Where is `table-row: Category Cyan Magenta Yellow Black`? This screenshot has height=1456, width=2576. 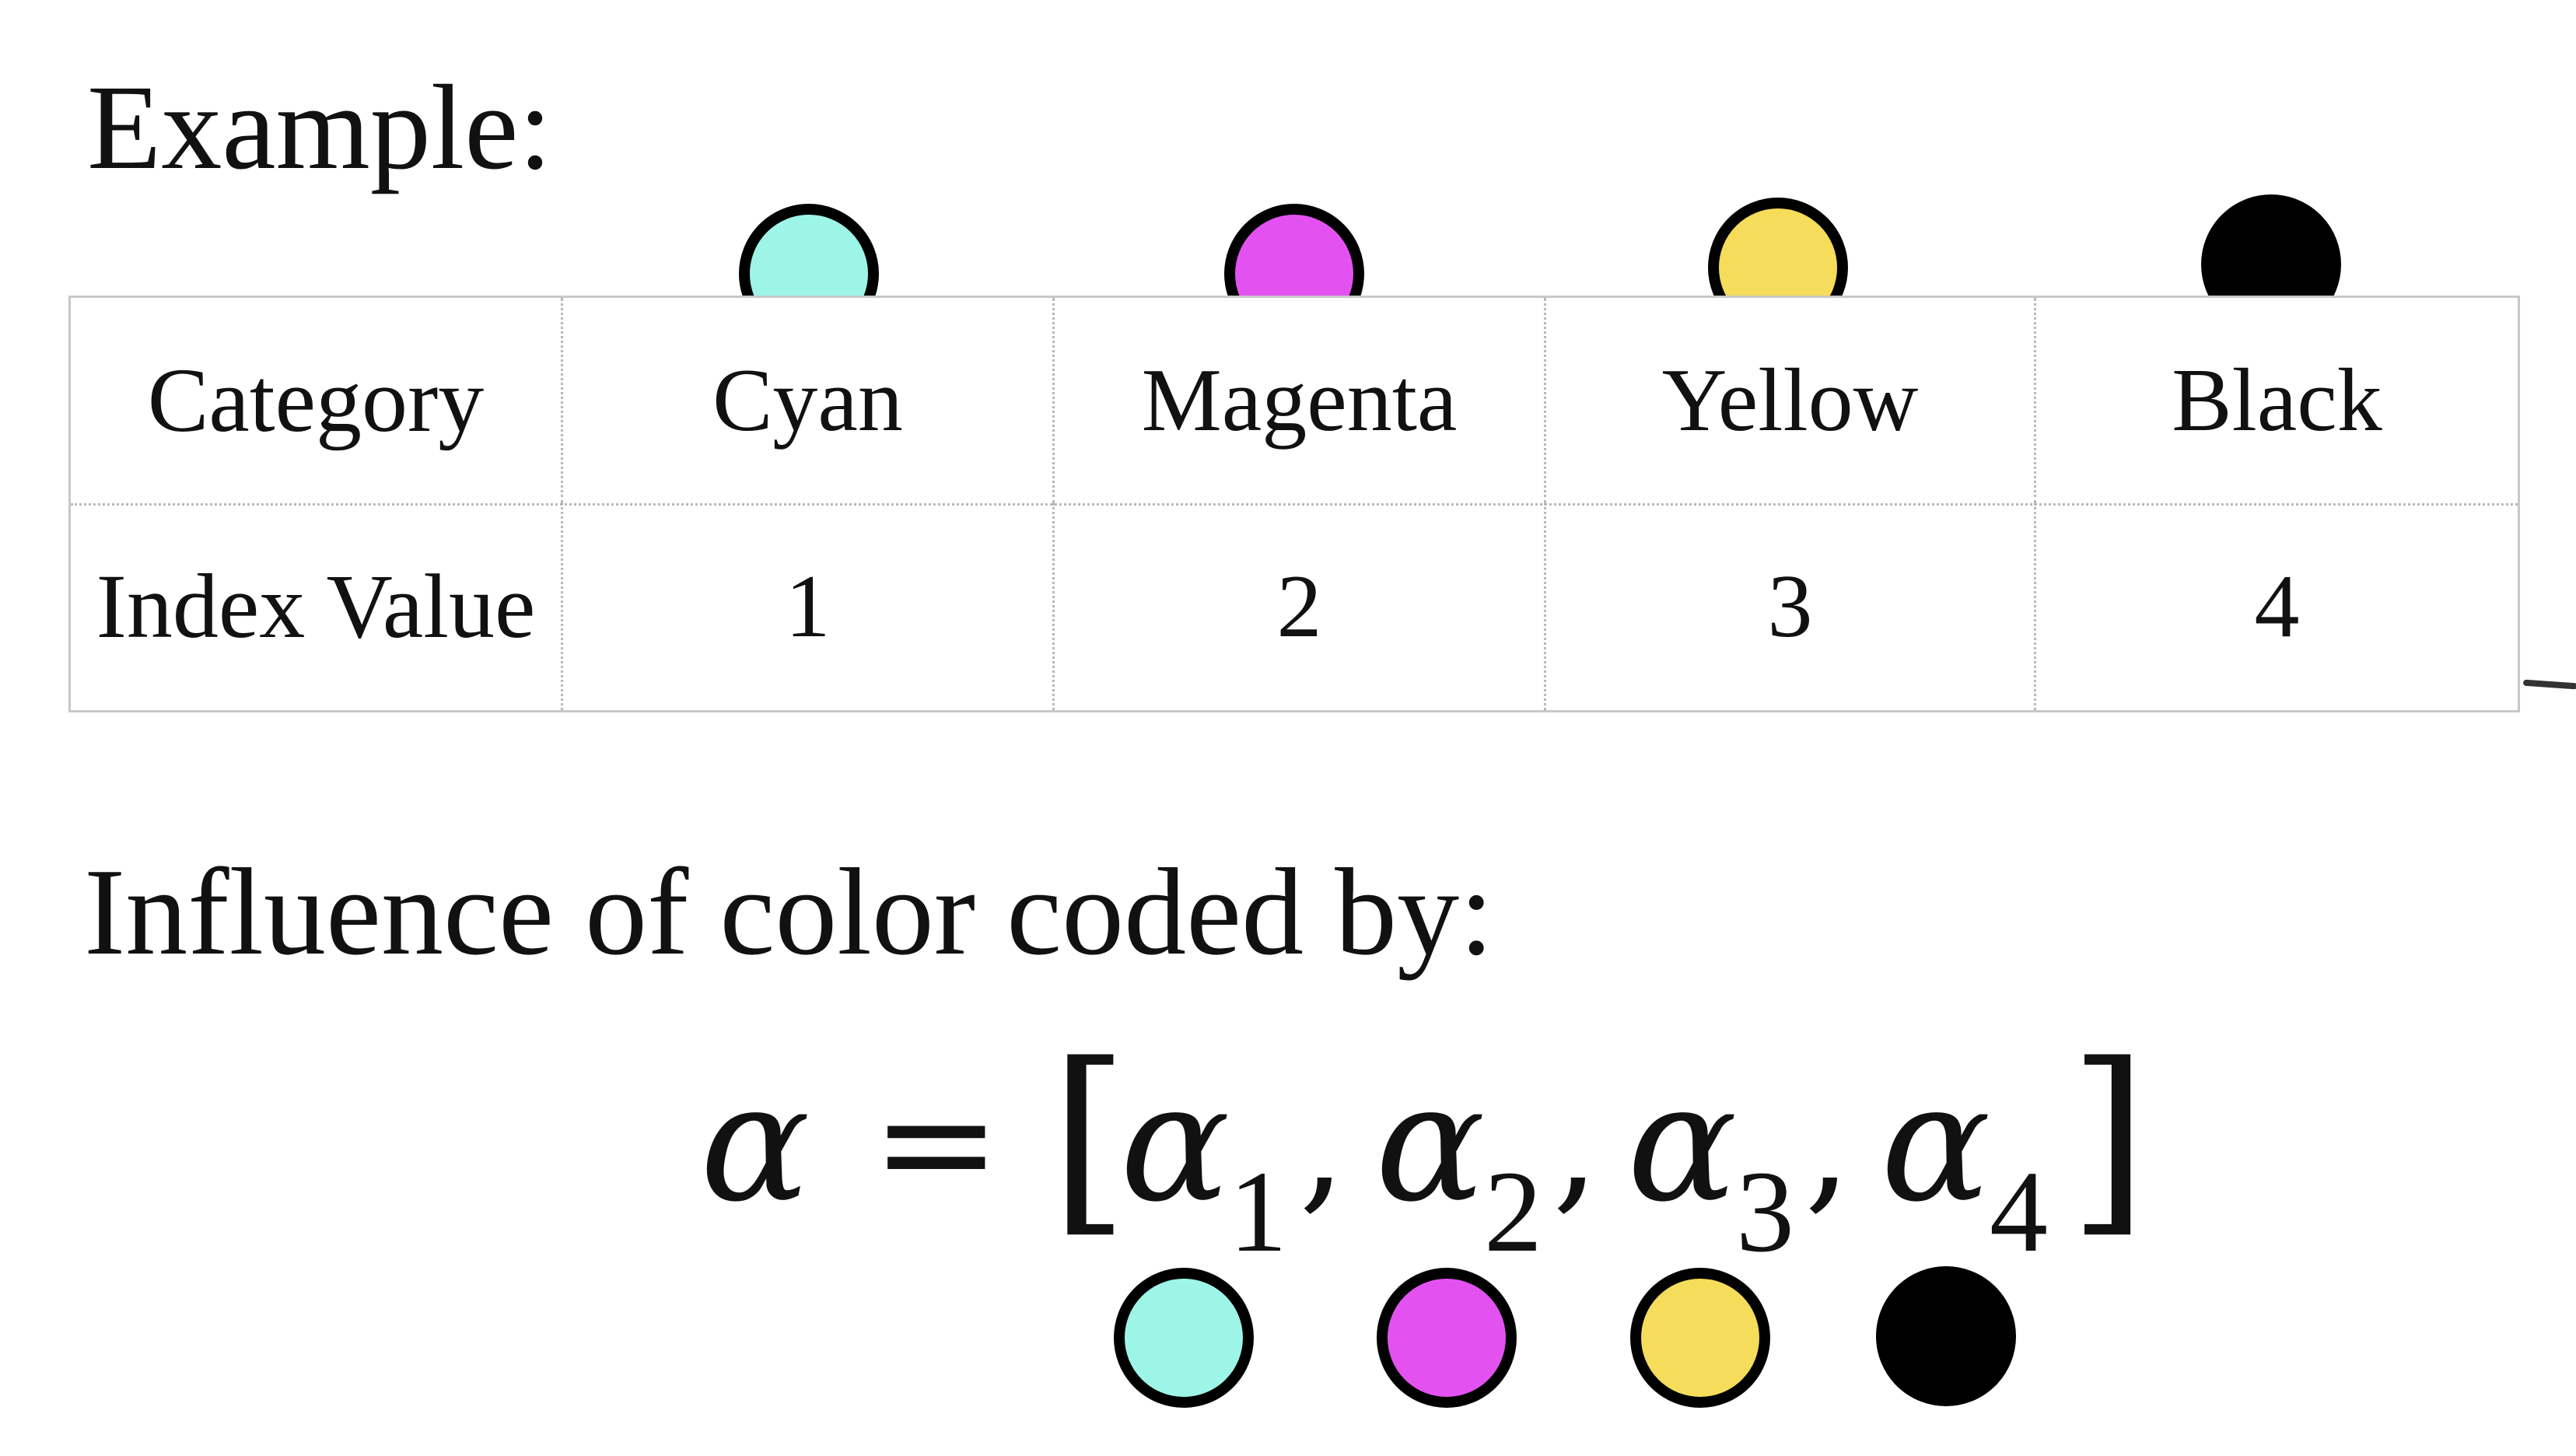
table-row: Category Cyan Magenta Yellow Black is located at coordinates (1294, 402).